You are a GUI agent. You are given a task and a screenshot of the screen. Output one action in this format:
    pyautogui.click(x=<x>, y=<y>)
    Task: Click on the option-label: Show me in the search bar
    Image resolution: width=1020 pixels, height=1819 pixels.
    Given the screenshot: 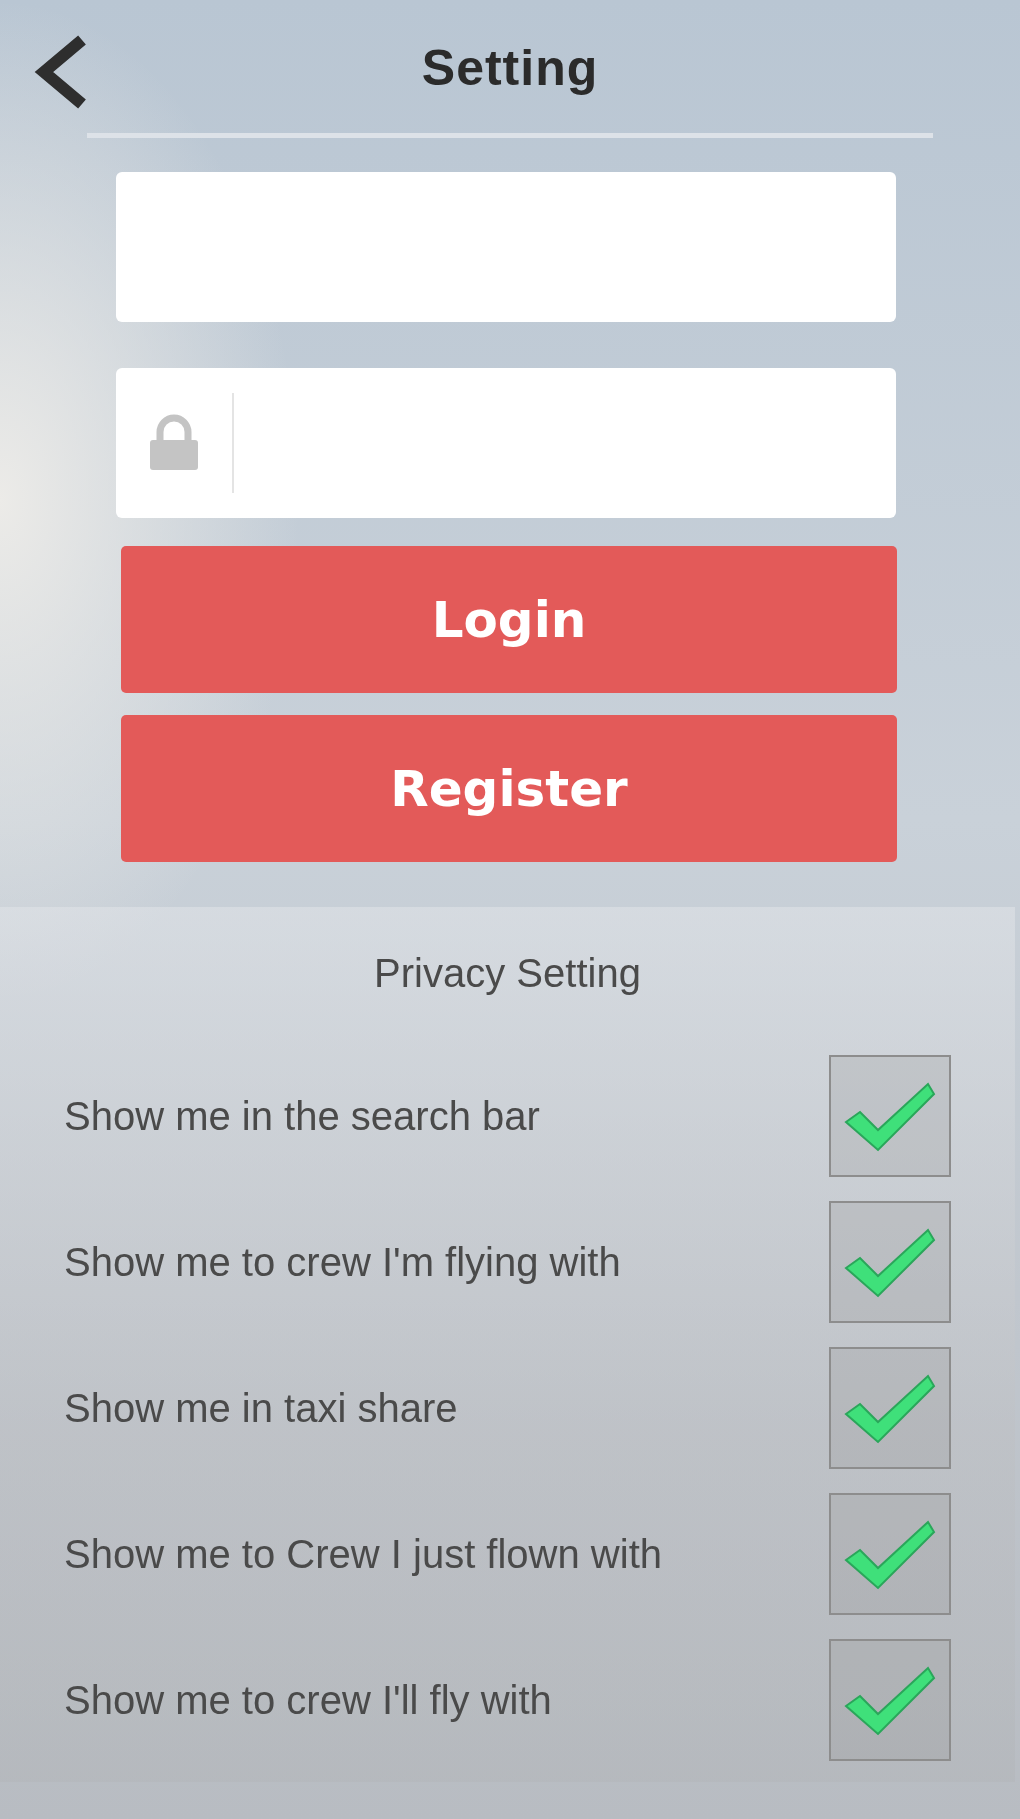 What is the action you would take?
    pyautogui.click(x=302, y=1116)
    